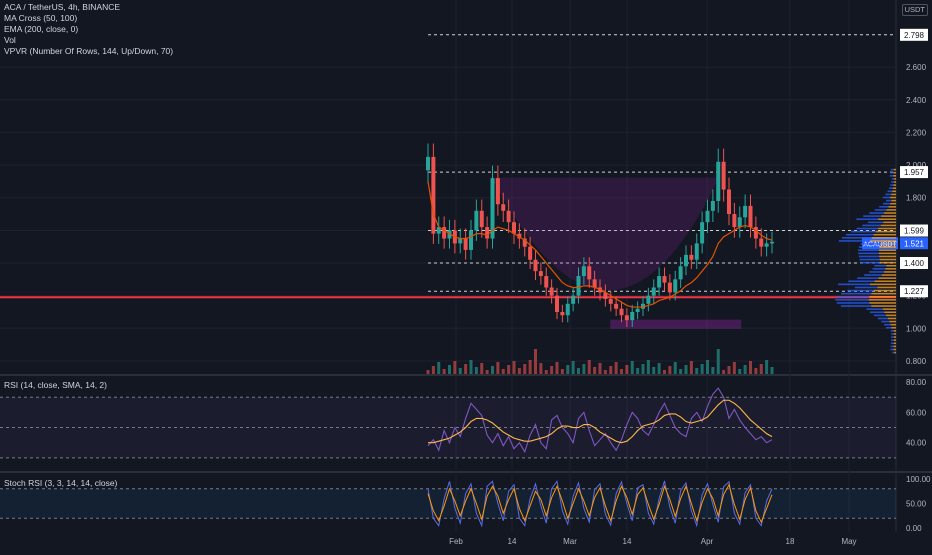  Describe the element at coordinates (456, 541) in the screenshot. I see `time-tick-label: Feb` at that location.